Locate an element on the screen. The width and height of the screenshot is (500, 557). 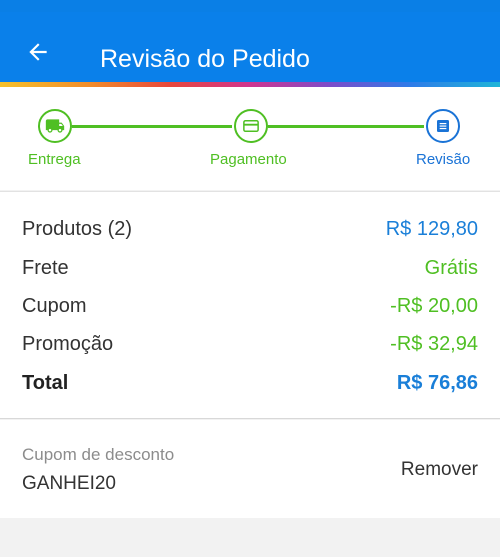
summary-value: -R$ 20,00 is located at coordinates (434, 305).